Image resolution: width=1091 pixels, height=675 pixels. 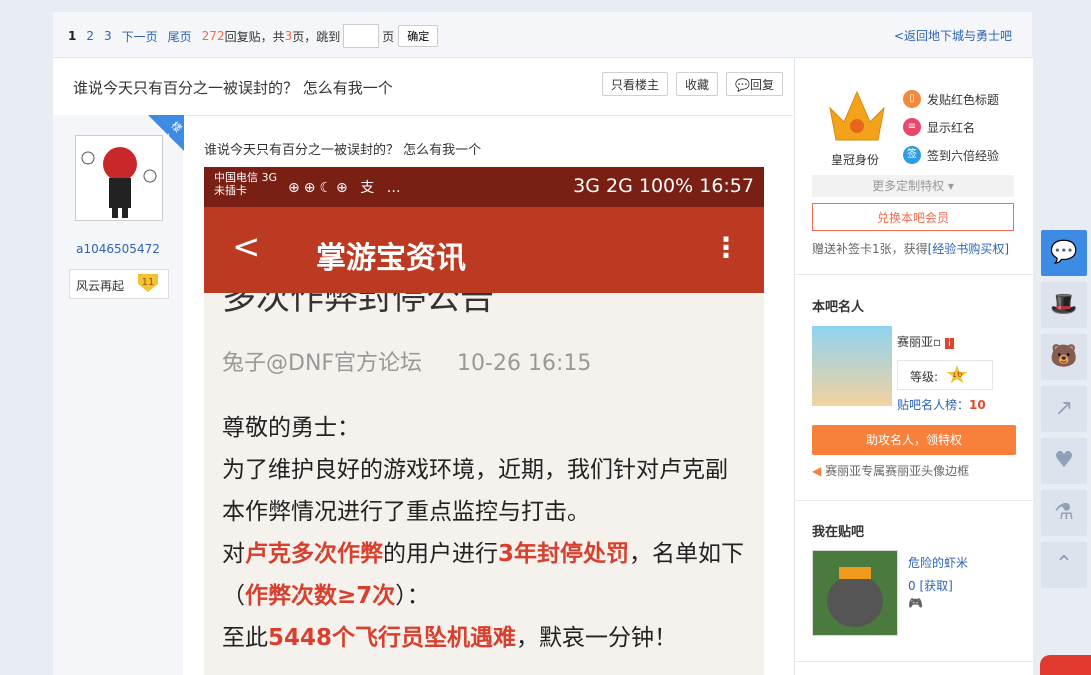 I want to click on comment-icon: 💬, so click(x=742, y=85).